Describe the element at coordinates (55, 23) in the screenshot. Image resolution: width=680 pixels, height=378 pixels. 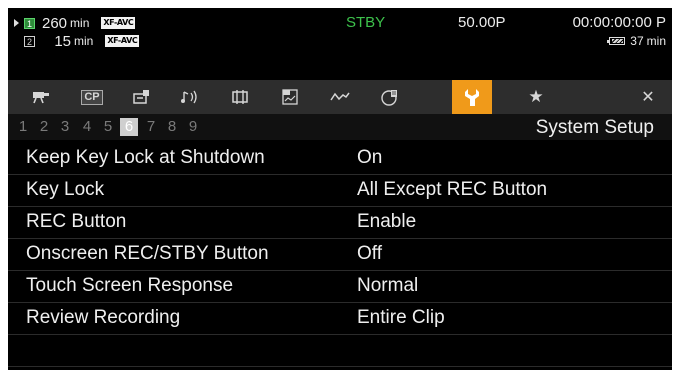
I see `slot1-remaining: 260` at that location.